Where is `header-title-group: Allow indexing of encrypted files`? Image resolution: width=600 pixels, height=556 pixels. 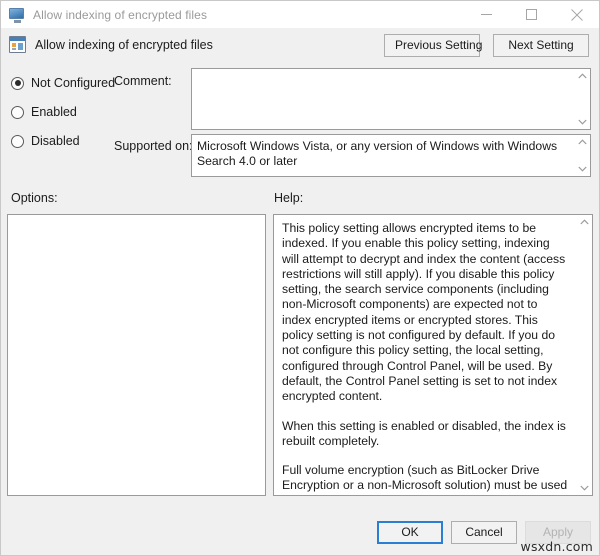
header-title-group: Allow indexing of encrypted files is located at coordinates (111, 44).